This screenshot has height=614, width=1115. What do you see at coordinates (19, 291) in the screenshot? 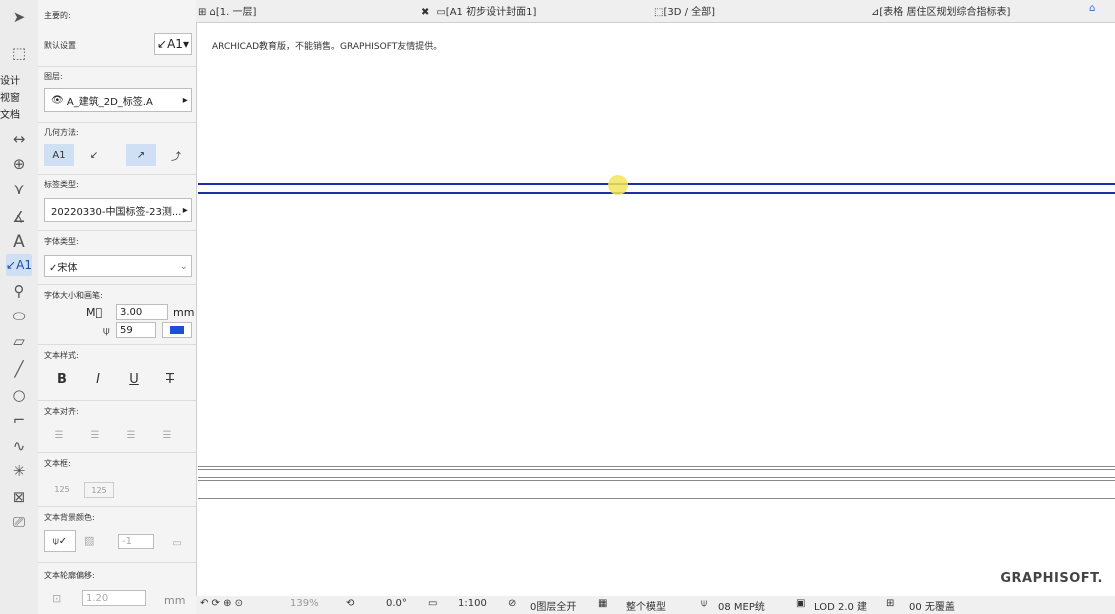
I see `radial-dimension-icon: ⚲` at bounding box center [19, 291].